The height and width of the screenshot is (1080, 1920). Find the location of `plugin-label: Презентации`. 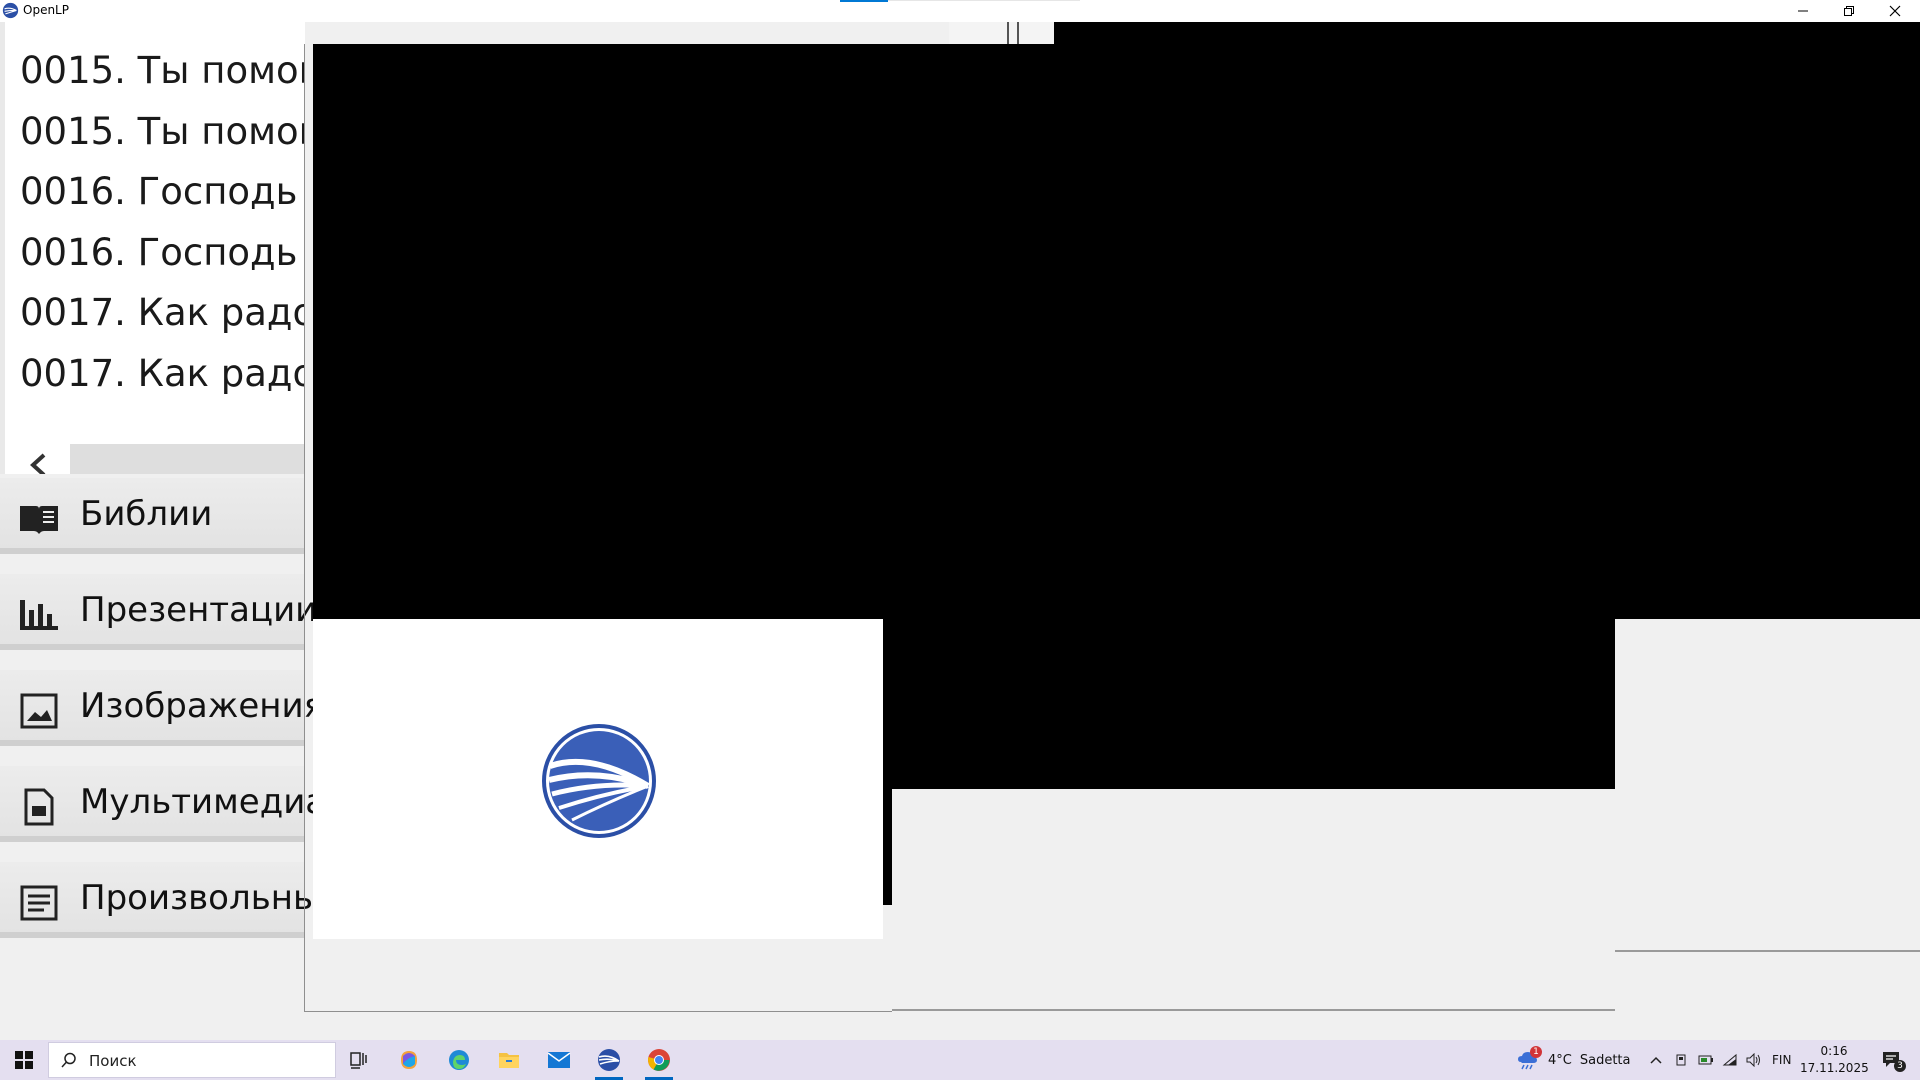

plugin-label: Презентации is located at coordinates (199, 610).